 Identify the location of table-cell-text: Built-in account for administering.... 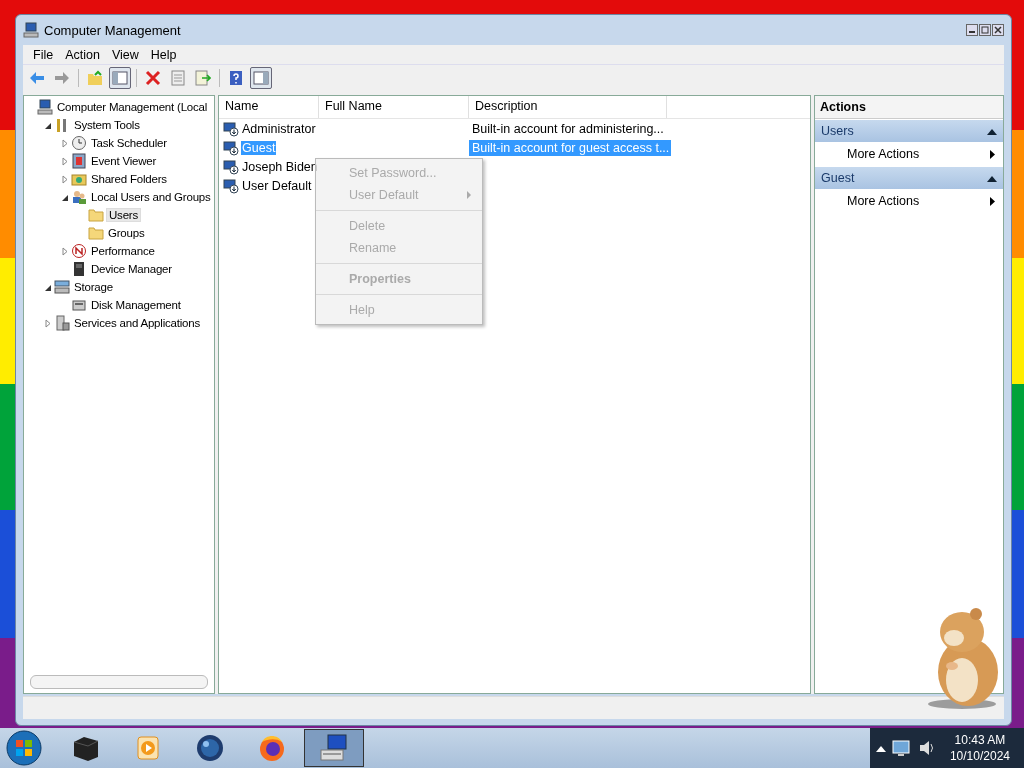
(568, 128).